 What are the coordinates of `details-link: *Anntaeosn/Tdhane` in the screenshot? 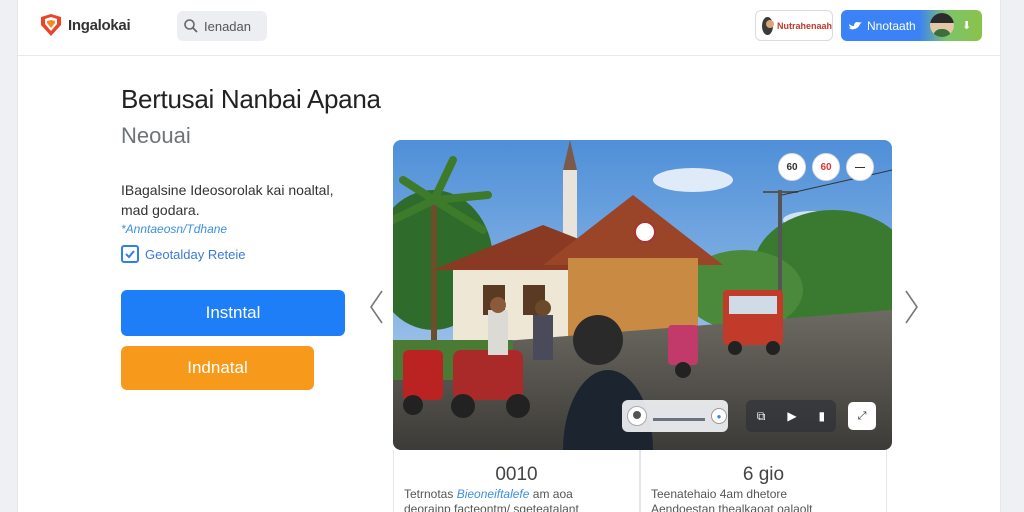 It's located at (174, 229).